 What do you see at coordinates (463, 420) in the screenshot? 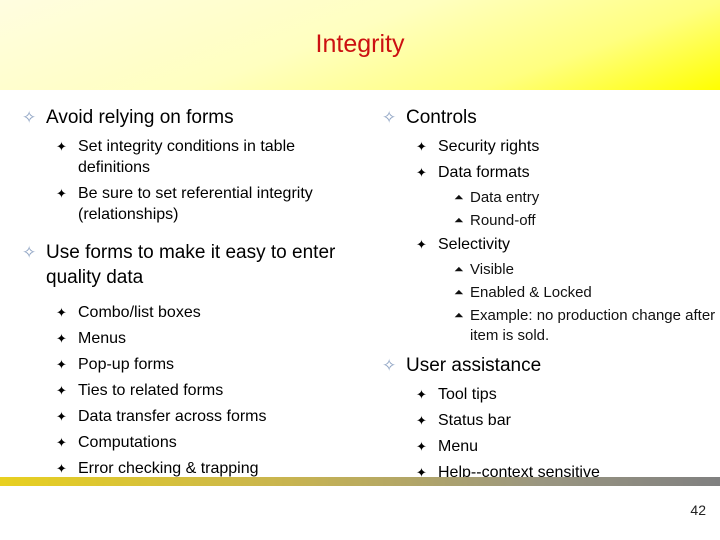
I see `list-item: ✦ Status bar` at bounding box center [463, 420].